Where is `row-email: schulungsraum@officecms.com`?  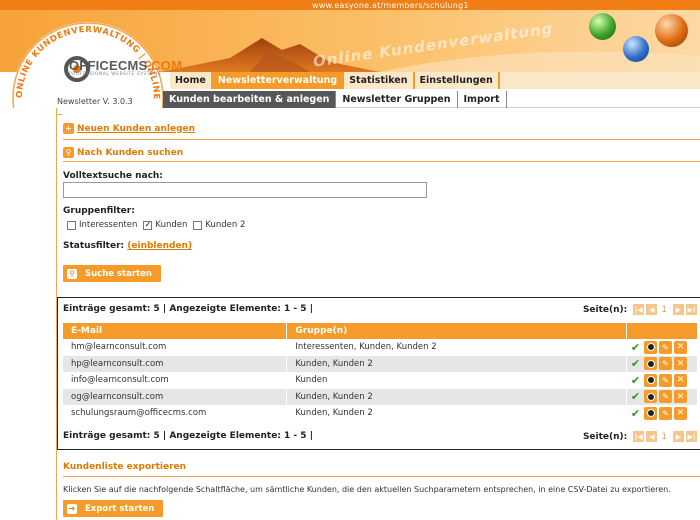 row-email: schulungsraum@officecms.com is located at coordinates (175, 413).